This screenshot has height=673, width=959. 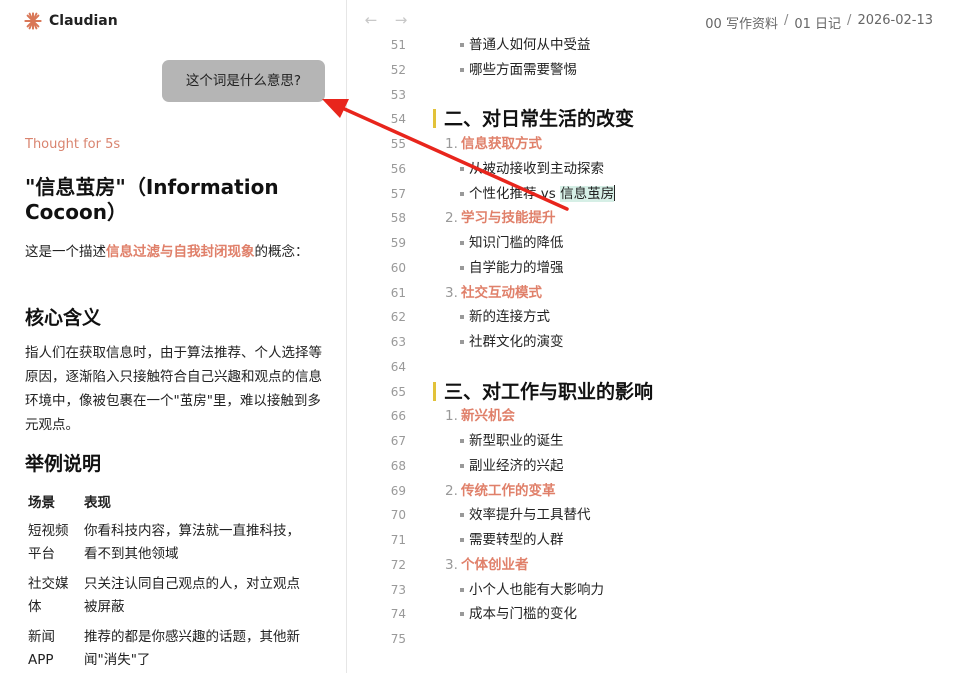 I want to click on editor-line: 55 1. 信息获取方式, so click(x=653, y=144).